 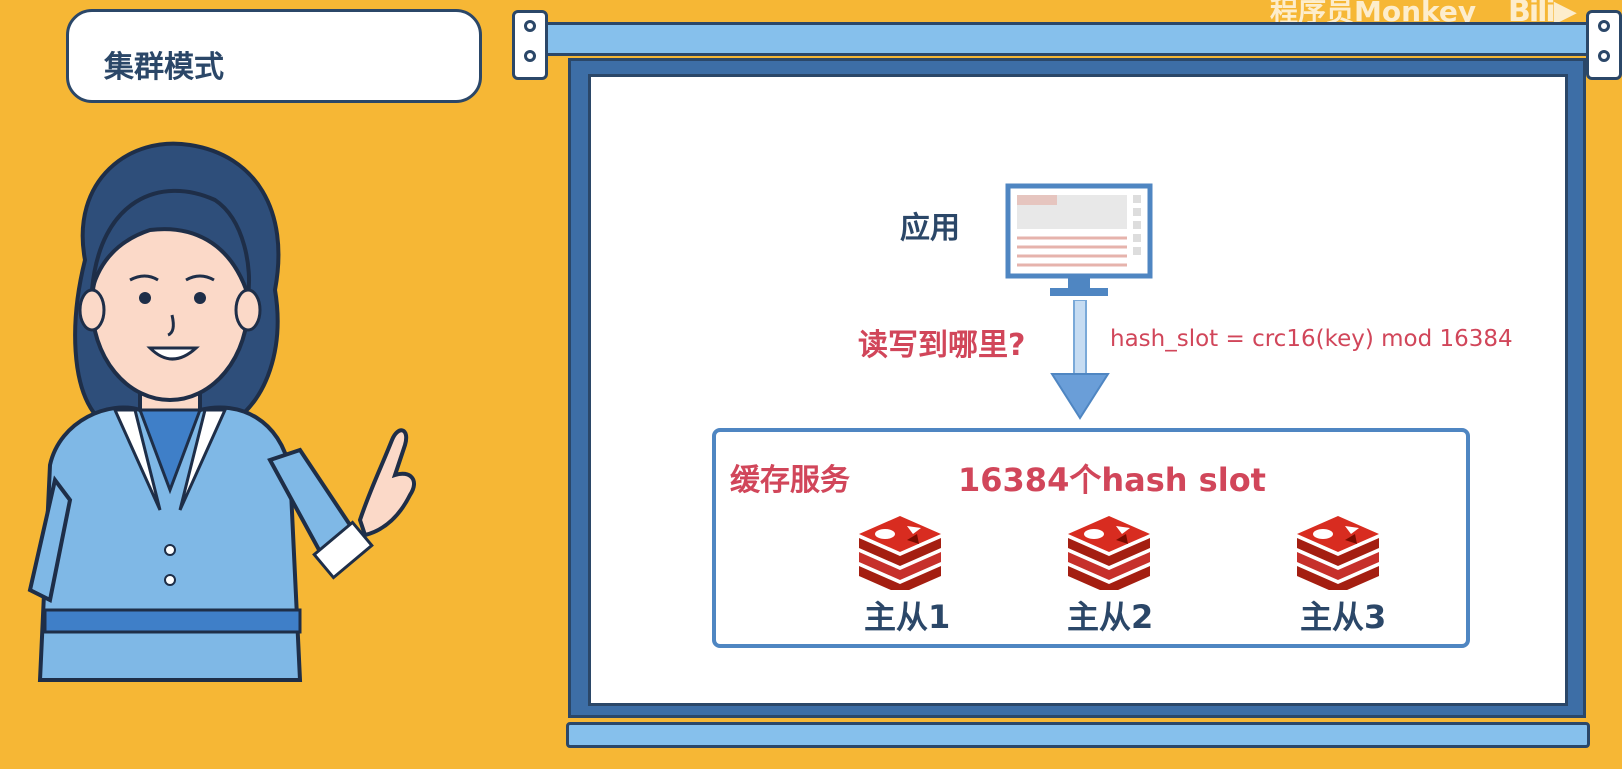 What do you see at coordinates (164, 67) in the screenshot?
I see `page-title: 集群模式` at bounding box center [164, 67].